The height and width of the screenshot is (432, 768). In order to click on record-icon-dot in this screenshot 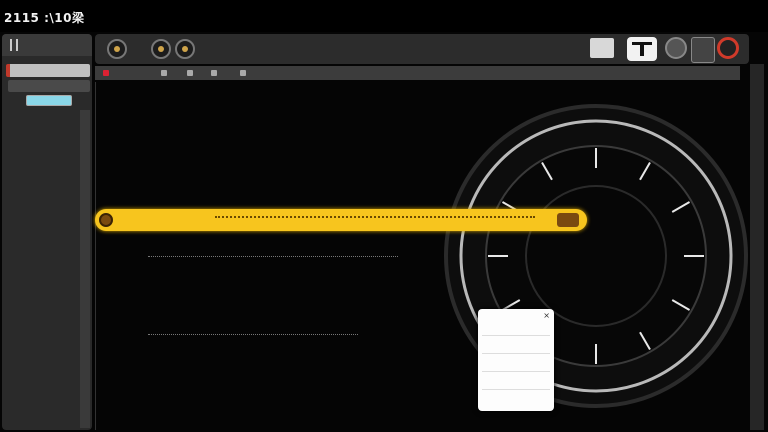, I will do `click(161, 49)`.